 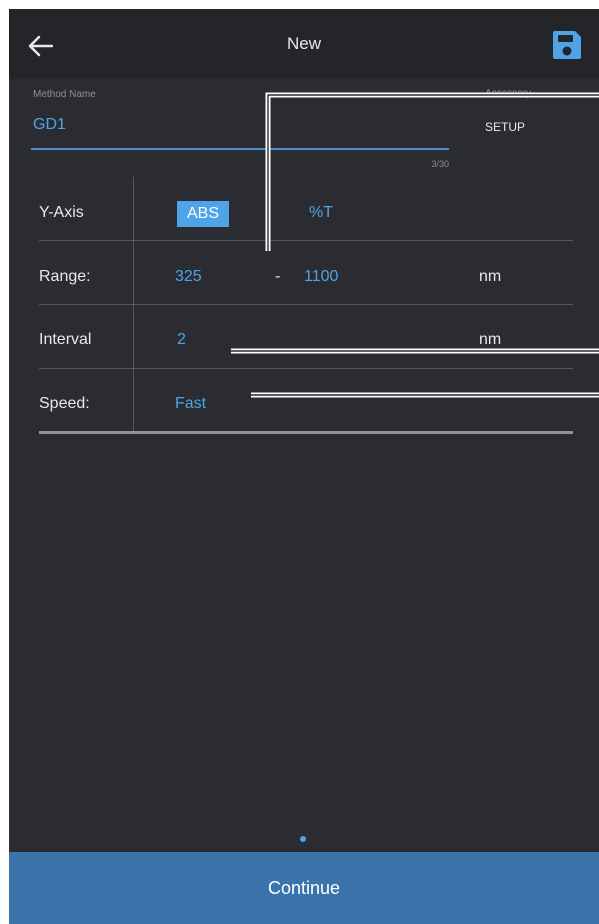 What do you see at coordinates (304, 888) in the screenshot?
I see `continue-button: Continue` at bounding box center [304, 888].